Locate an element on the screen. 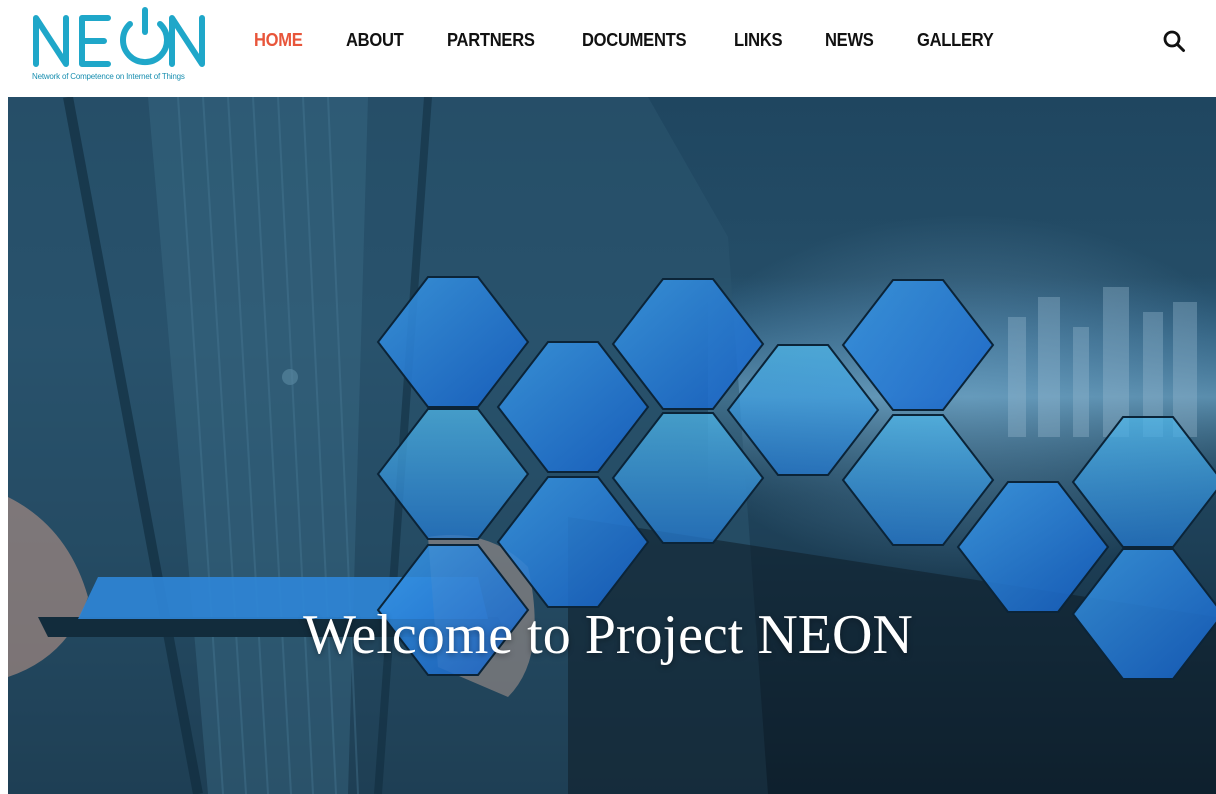  nav-item-documents: DOCUMENTS is located at coordinates (634, 40).